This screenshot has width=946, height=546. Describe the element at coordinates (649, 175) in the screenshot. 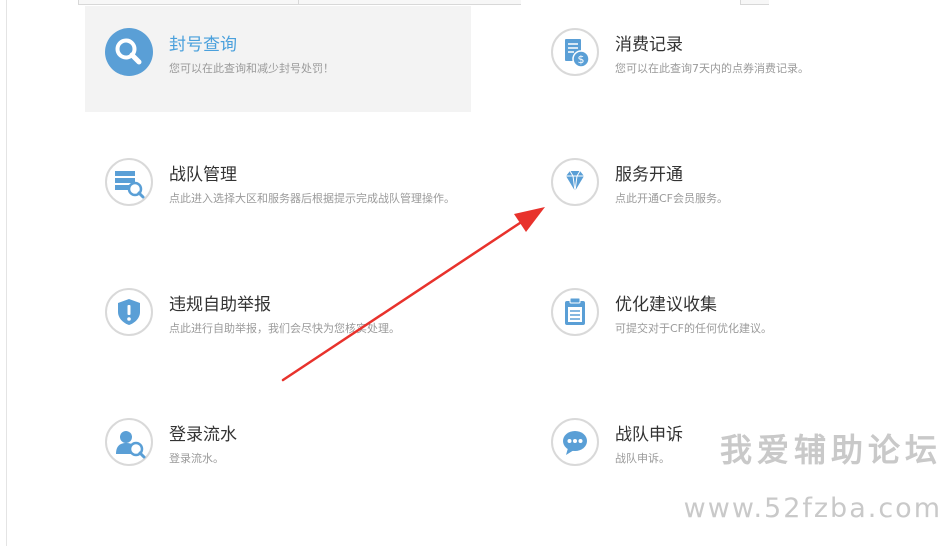

I see `card-title: 服务开通` at that location.